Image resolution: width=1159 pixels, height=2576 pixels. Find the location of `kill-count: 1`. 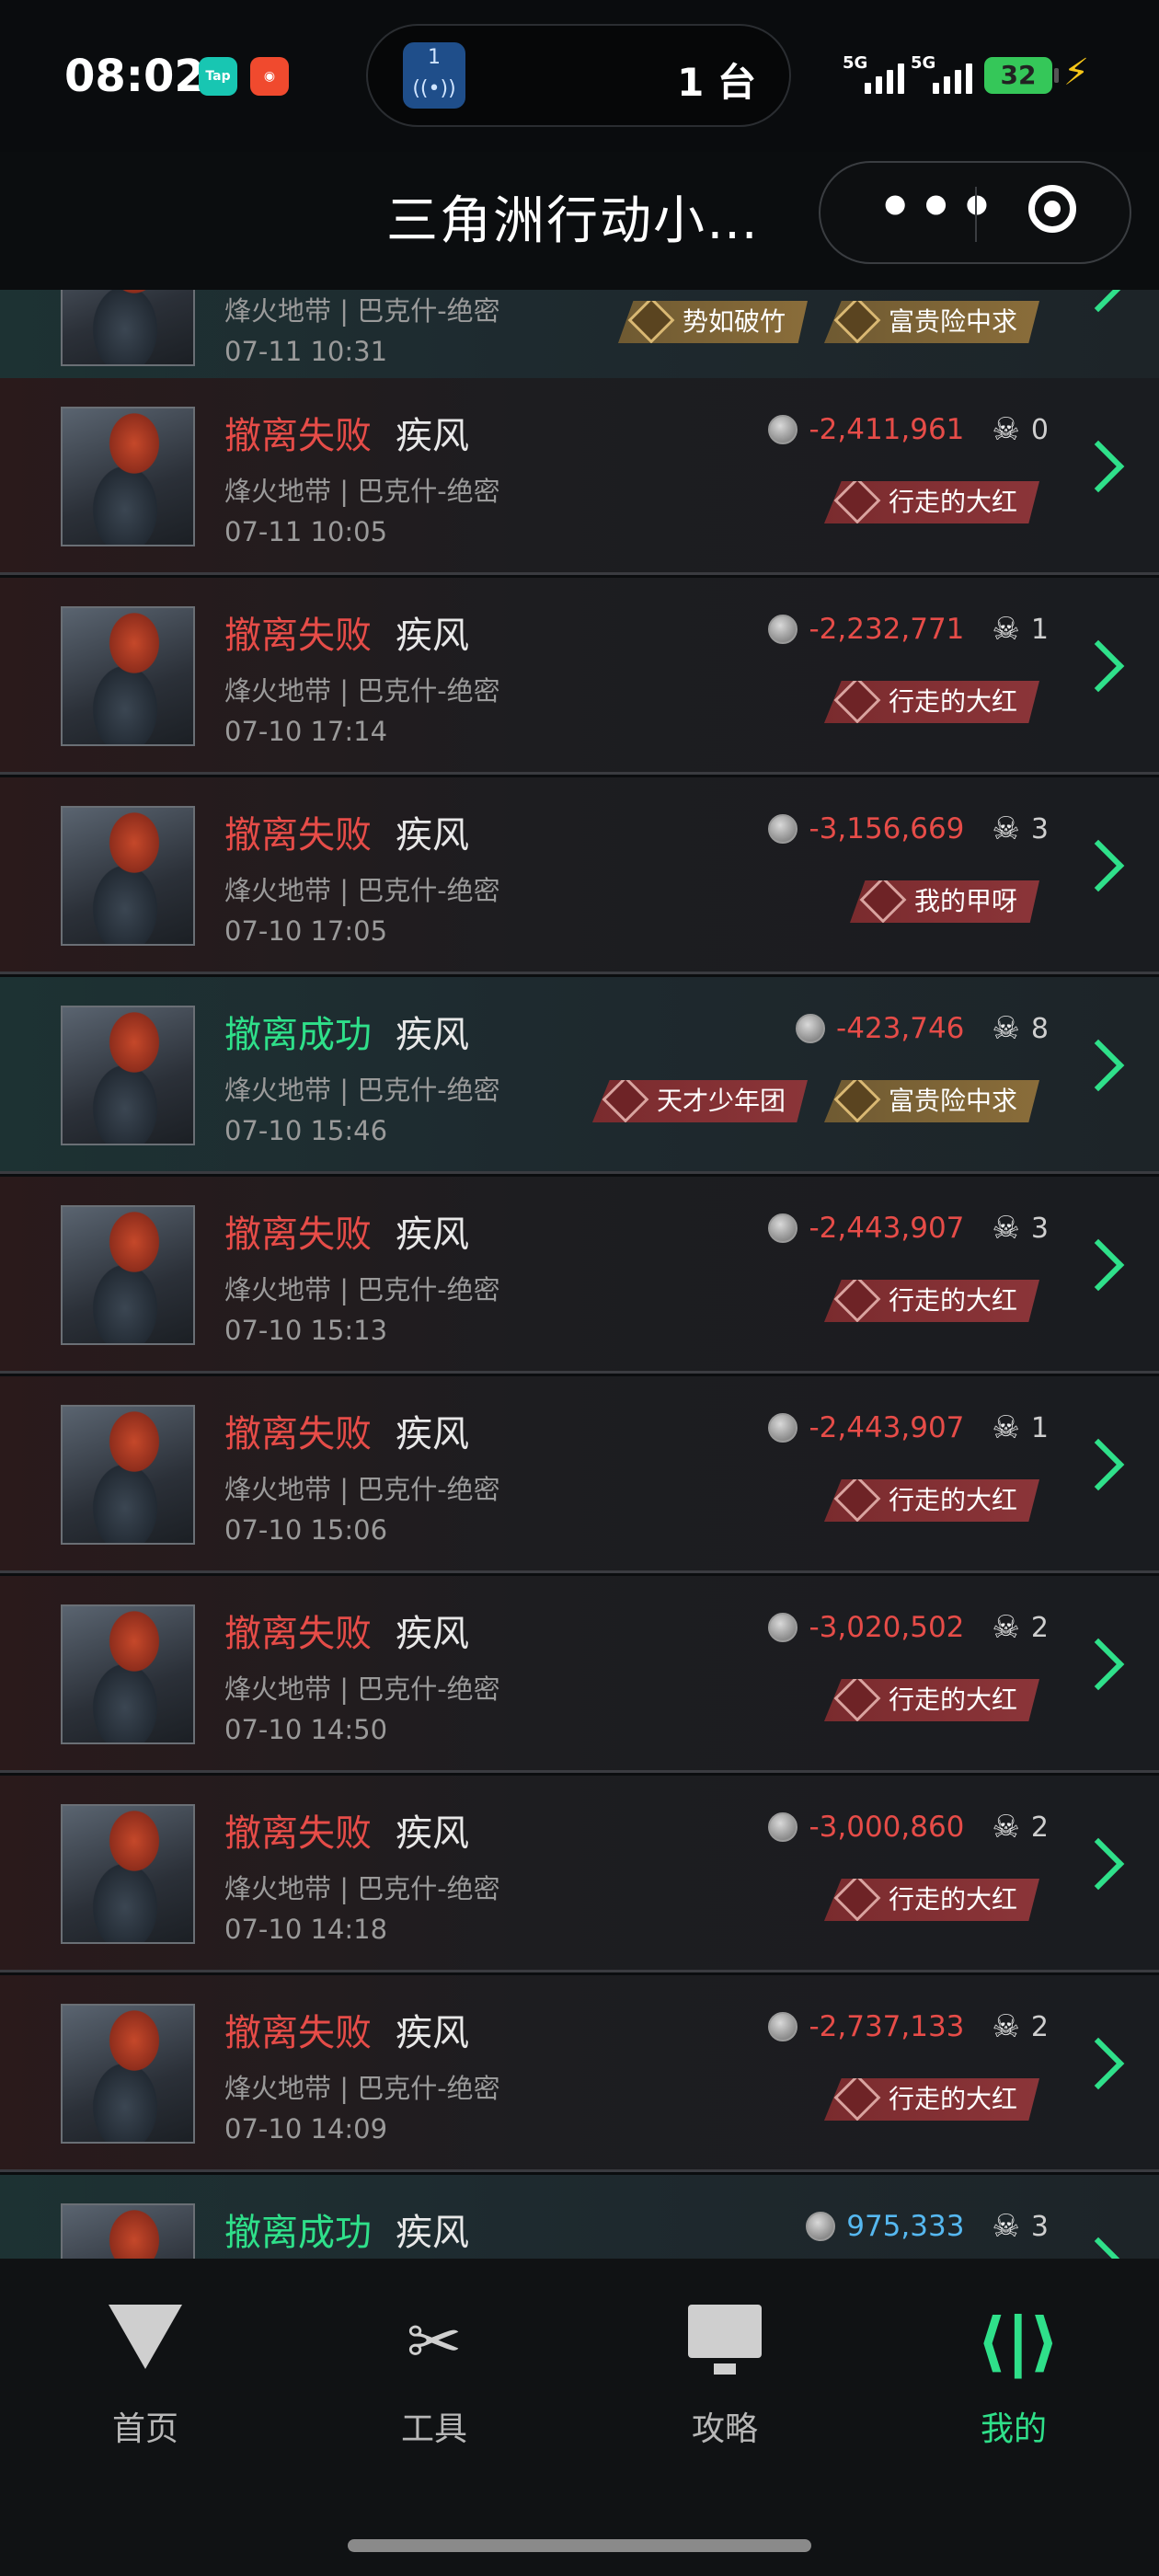

kill-count: 1 is located at coordinates (1039, 629).